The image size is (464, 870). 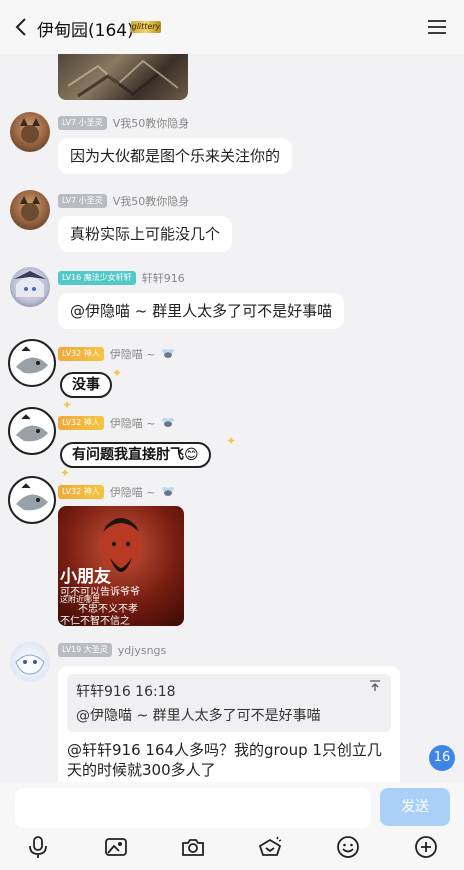 What do you see at coordinates (175, 156) in the screenshot?
I see `message-bubble: 因为大伙都是图个乐来关注你的` at bounding box center [175, 156].